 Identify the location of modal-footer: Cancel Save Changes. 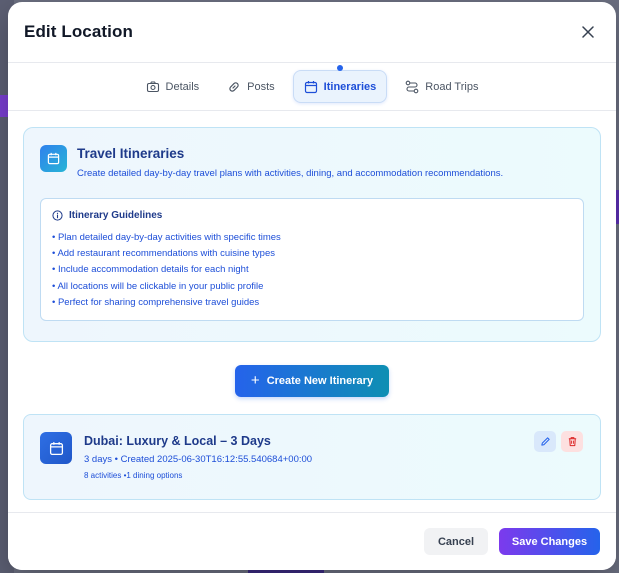
(312, 541).